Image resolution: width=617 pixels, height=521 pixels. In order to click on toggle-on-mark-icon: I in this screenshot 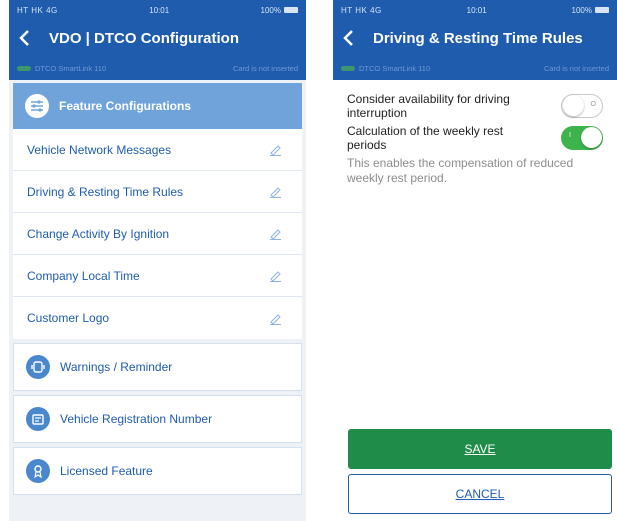, I will do `click(570, 135)`.